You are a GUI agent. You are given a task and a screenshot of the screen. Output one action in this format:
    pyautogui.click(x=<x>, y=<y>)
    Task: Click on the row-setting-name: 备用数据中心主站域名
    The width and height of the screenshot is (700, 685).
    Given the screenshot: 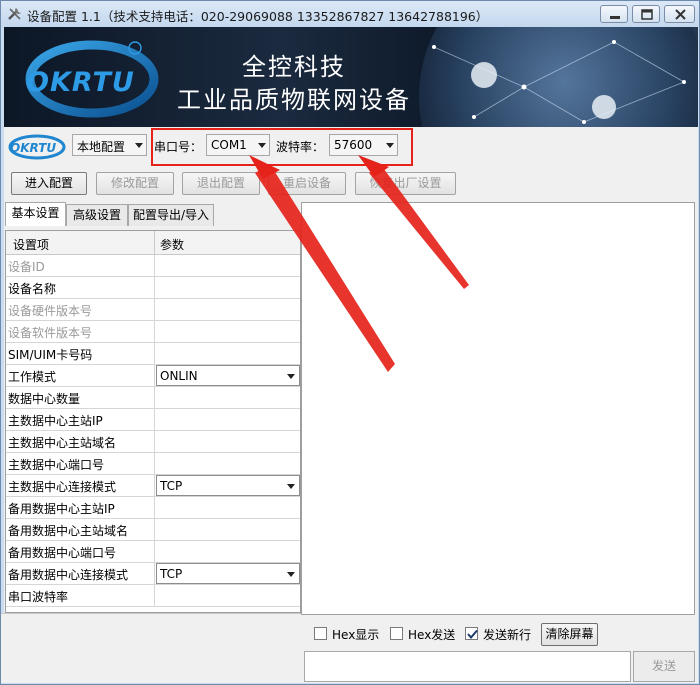 What is the action you would take?
    pyautogui.click(x=68, y=531)
    